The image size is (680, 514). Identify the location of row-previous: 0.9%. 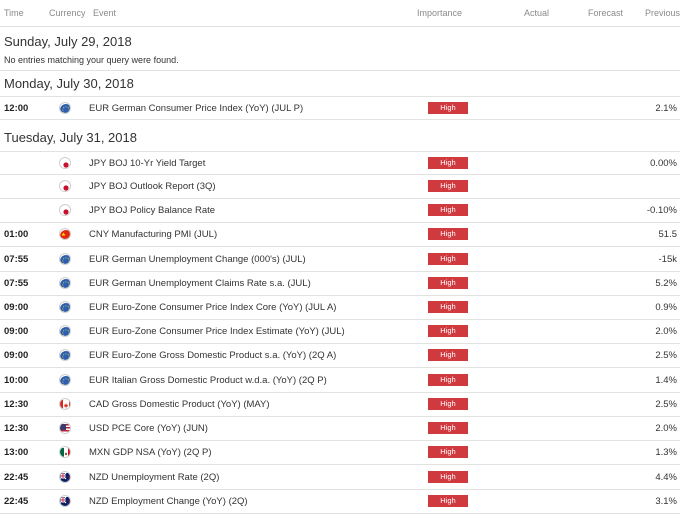
(666, 307).